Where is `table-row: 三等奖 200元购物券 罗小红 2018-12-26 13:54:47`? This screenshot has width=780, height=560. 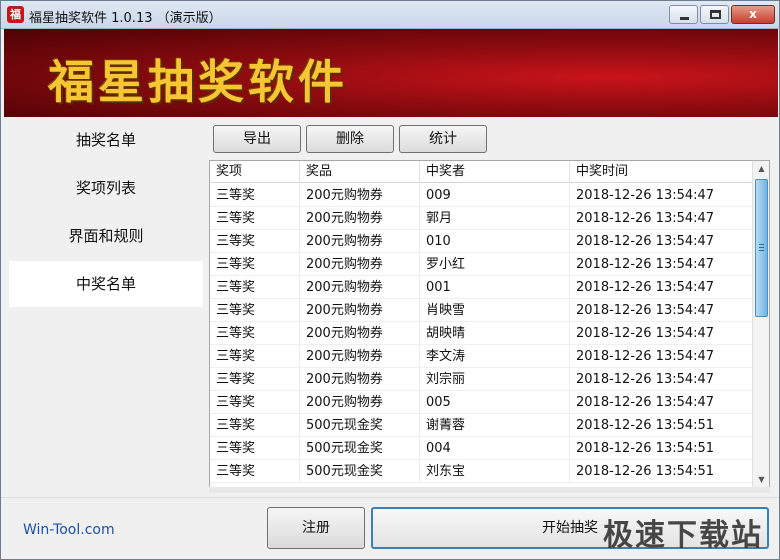 table-row: 三等奖 200元购物券 罗小红 2018-12-26 13:54:47 is located at coordinates (481, 264).